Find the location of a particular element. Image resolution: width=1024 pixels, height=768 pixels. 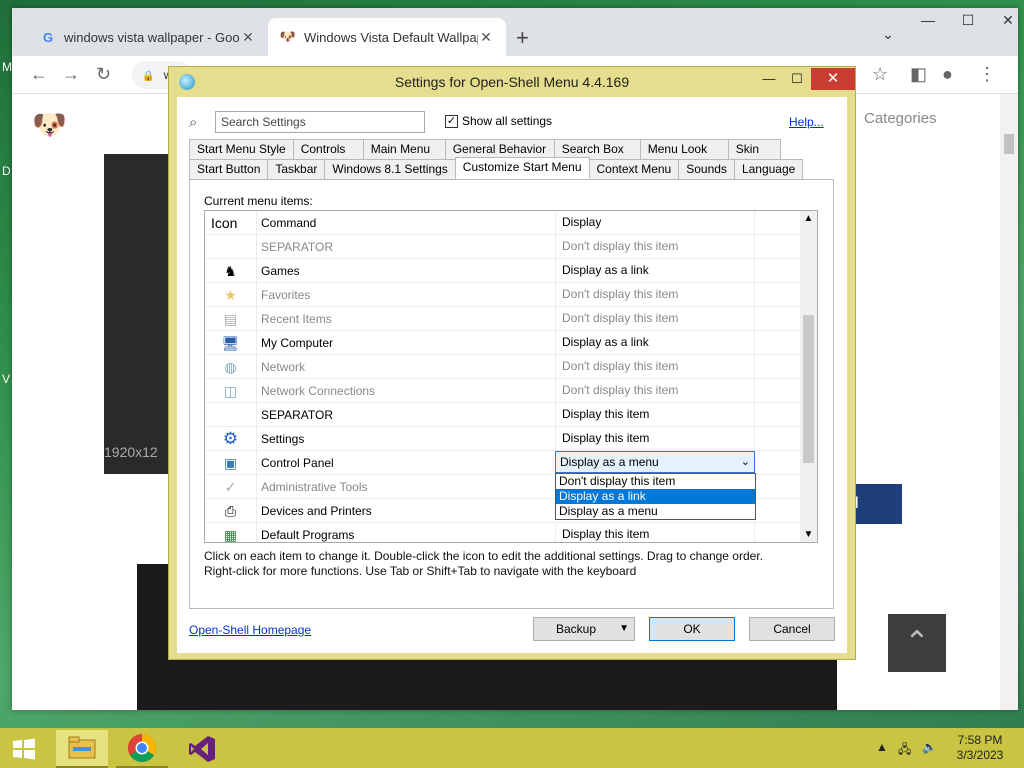

tab-main-menu: Main Menu is located at coordinates (404, 149).